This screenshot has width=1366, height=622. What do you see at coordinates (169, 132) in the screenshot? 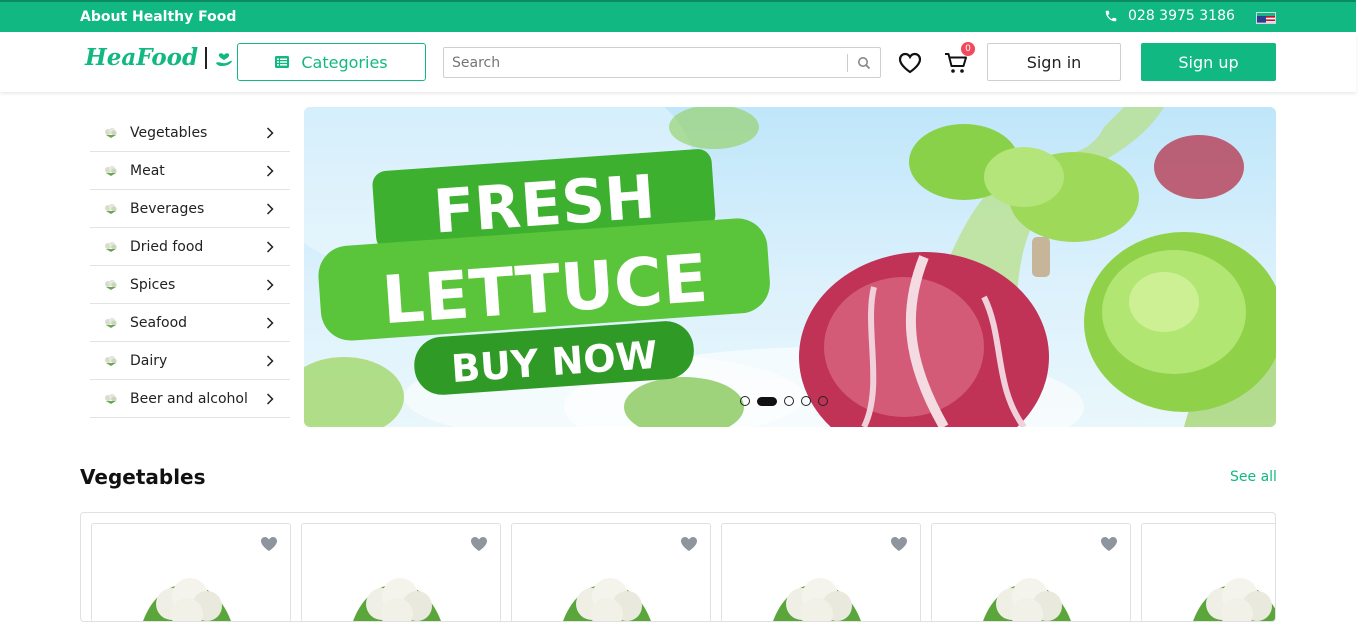
I see `sidebar-item-label: Vegetables` at bounding box center [169, 132].